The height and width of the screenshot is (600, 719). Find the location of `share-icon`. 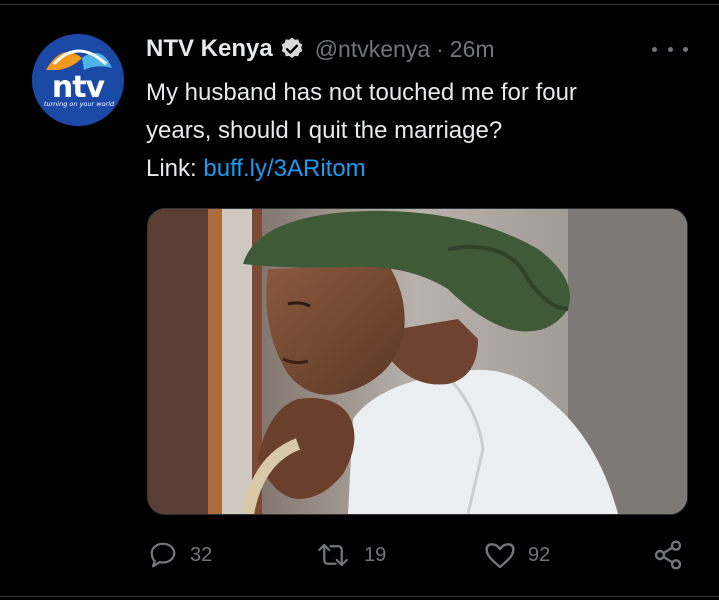

share-icon is located at coordinates (668, 555).